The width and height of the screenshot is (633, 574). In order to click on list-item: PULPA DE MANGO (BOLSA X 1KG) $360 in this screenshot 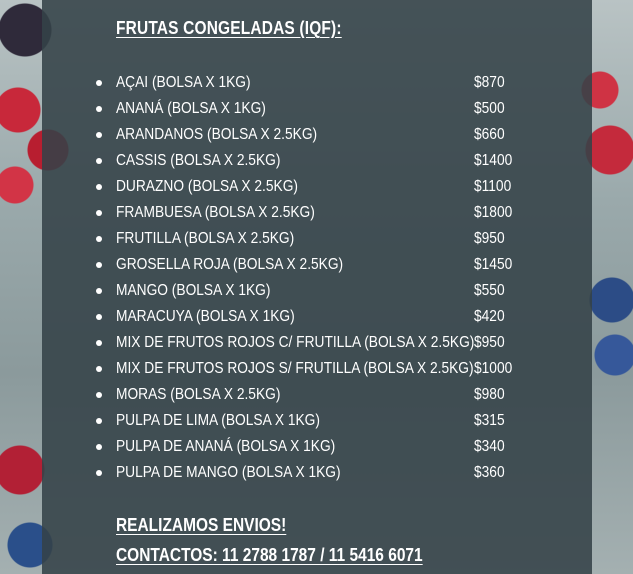, I will do `click(316, 475)`.